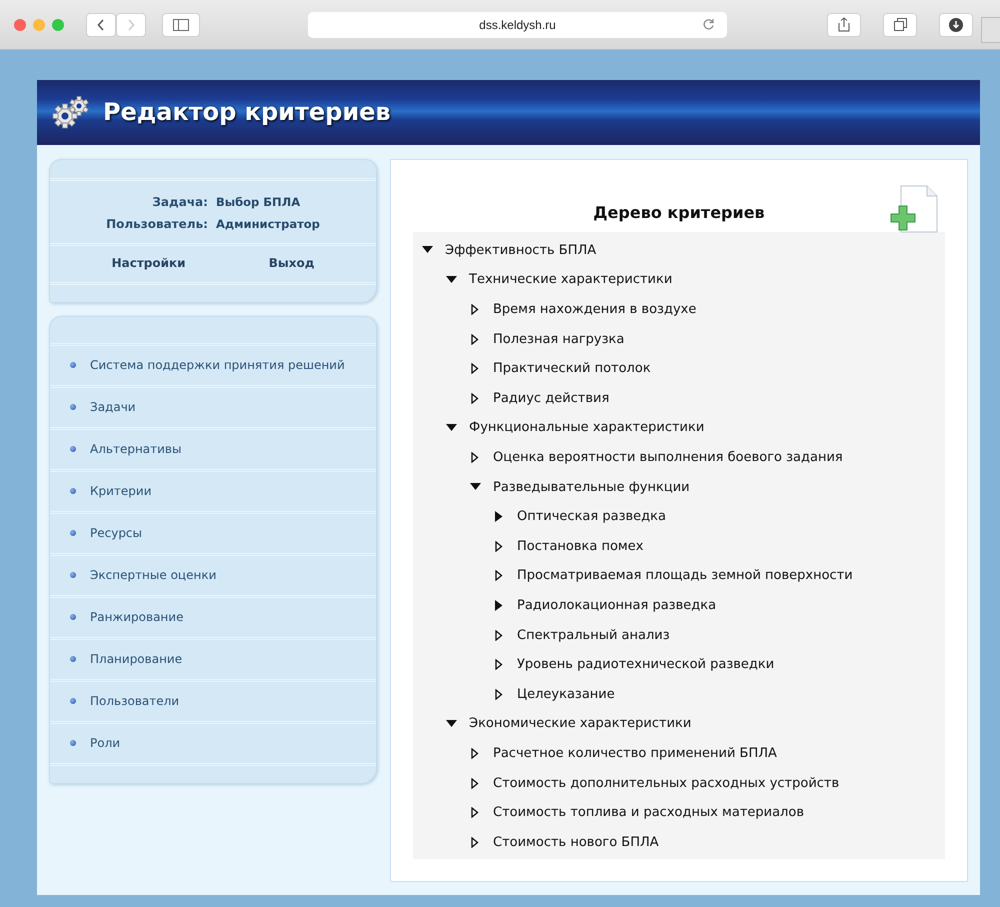  What do you see at coordinates (648, 812) in the screenshot?
I see `tree-node: Стоимость топлива и расходных материалов` at bounding box center [648, 812].